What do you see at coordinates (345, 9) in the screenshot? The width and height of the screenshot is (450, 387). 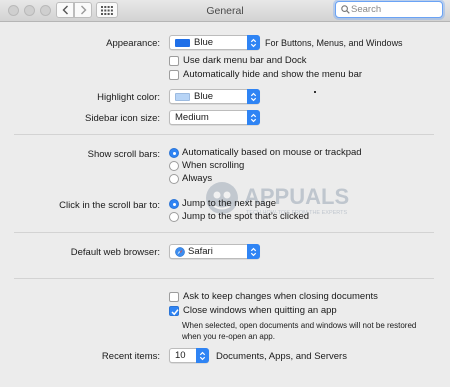 I see `search-icon` at bounding box center [345, 9].